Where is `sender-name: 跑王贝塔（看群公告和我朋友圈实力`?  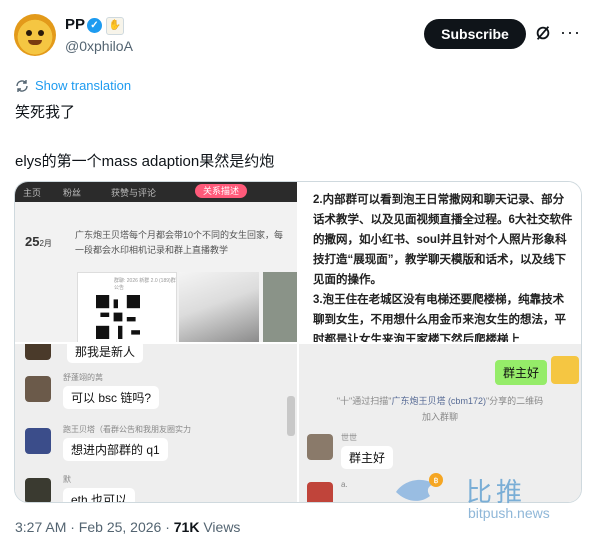 sender-name: 跑王贝塔（看群公告和我朋友圈实力 is located at coordinates (127, 429).